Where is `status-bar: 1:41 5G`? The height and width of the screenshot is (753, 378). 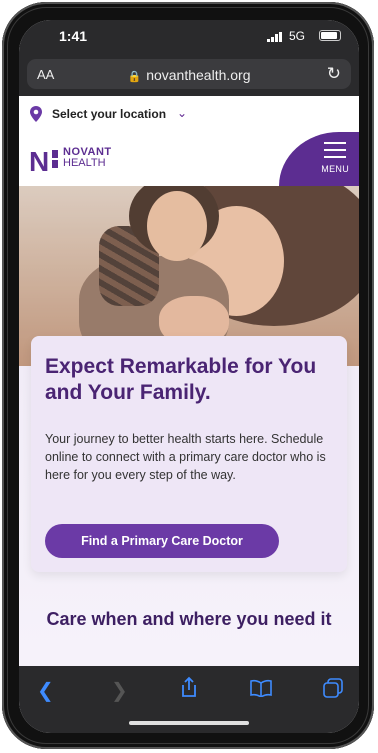
status-bar: 1:41 5G is located at coordinates (189, 37).